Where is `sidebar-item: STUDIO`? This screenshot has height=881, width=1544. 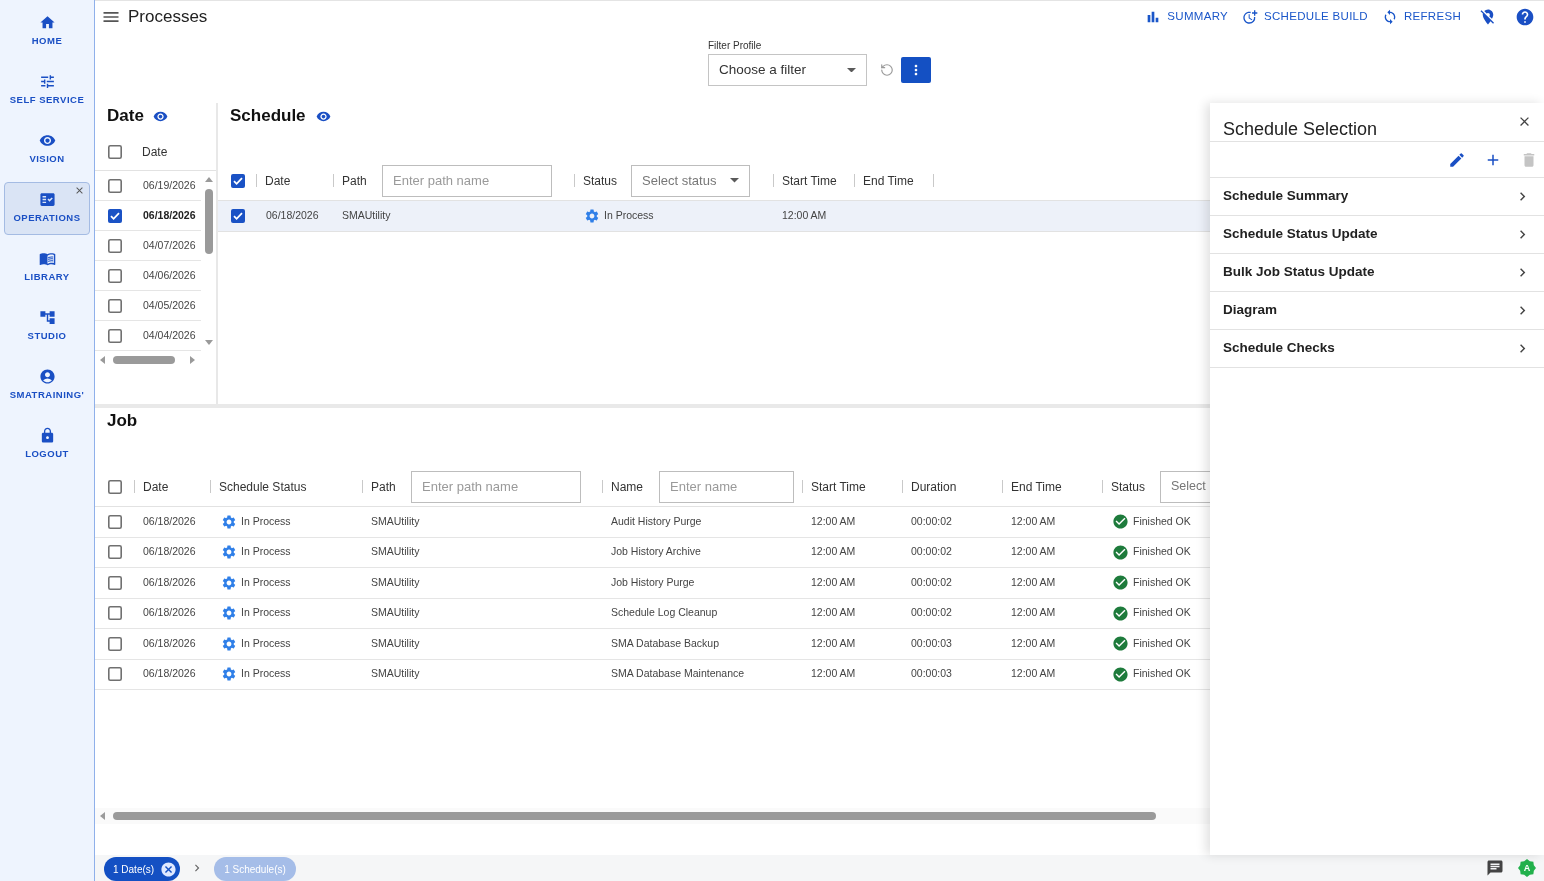 sidebar-item: STUDIO is located at coordinates (47, 326).